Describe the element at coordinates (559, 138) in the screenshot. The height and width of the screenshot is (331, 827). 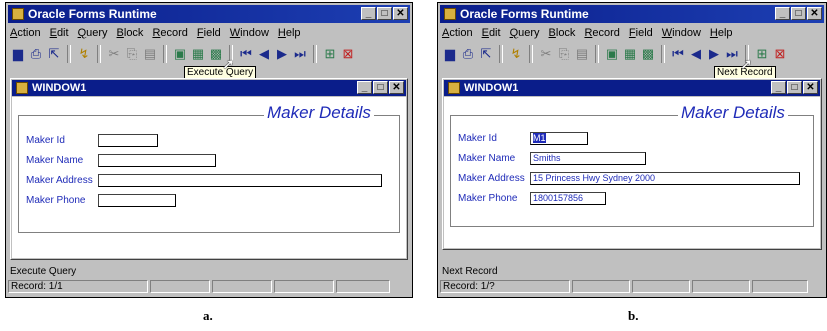
I see `maker-id-field: M1` at that location.